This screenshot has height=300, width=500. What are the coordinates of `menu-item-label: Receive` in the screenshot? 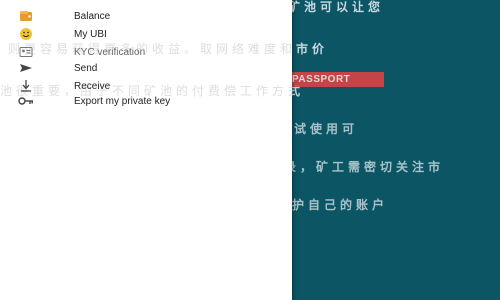 It's located at (92, 86).